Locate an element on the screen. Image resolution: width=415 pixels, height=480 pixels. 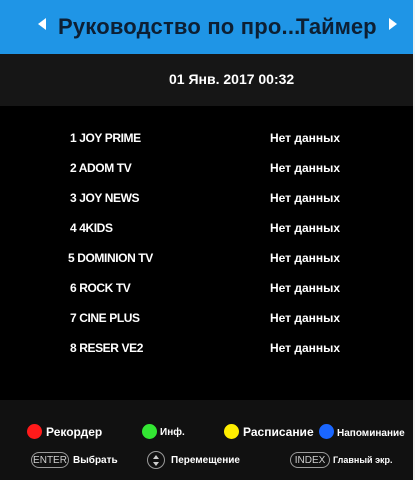
list-item: 1 JOY PRIME Нет данных is located at coordinates (206, 141).